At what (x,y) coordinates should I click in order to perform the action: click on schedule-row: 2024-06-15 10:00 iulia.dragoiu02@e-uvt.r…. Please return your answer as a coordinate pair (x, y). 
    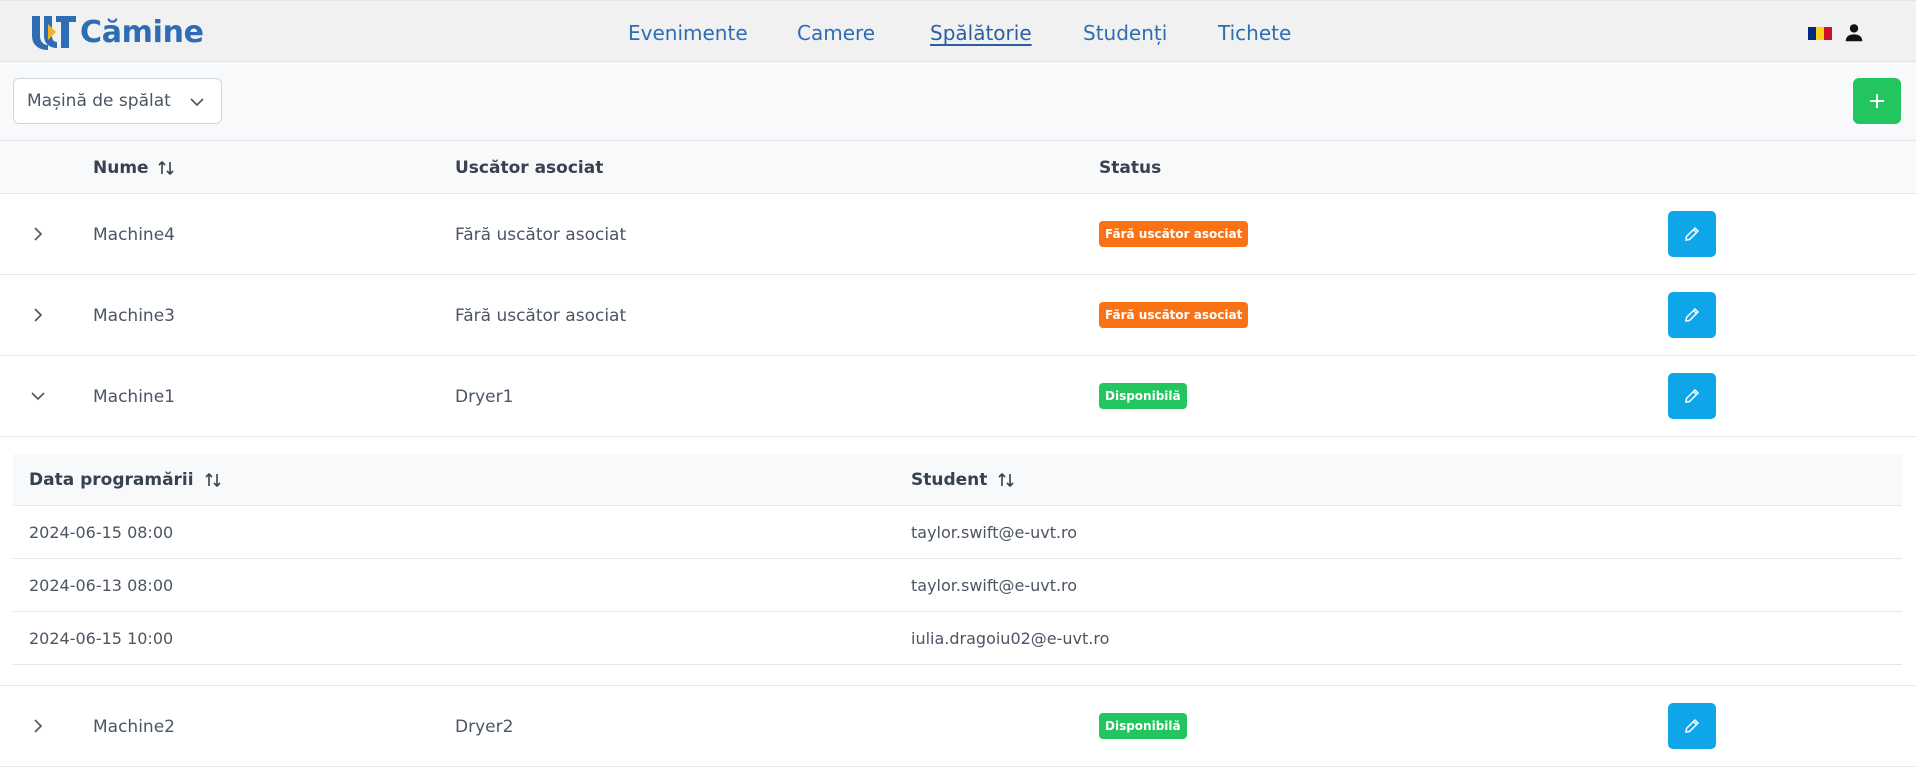
    Looking at the image, I should click on (957, 638).